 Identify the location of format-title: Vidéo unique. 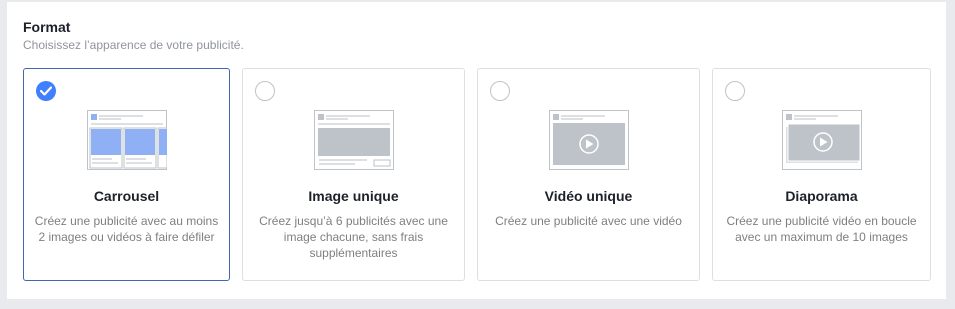
(588, 196).